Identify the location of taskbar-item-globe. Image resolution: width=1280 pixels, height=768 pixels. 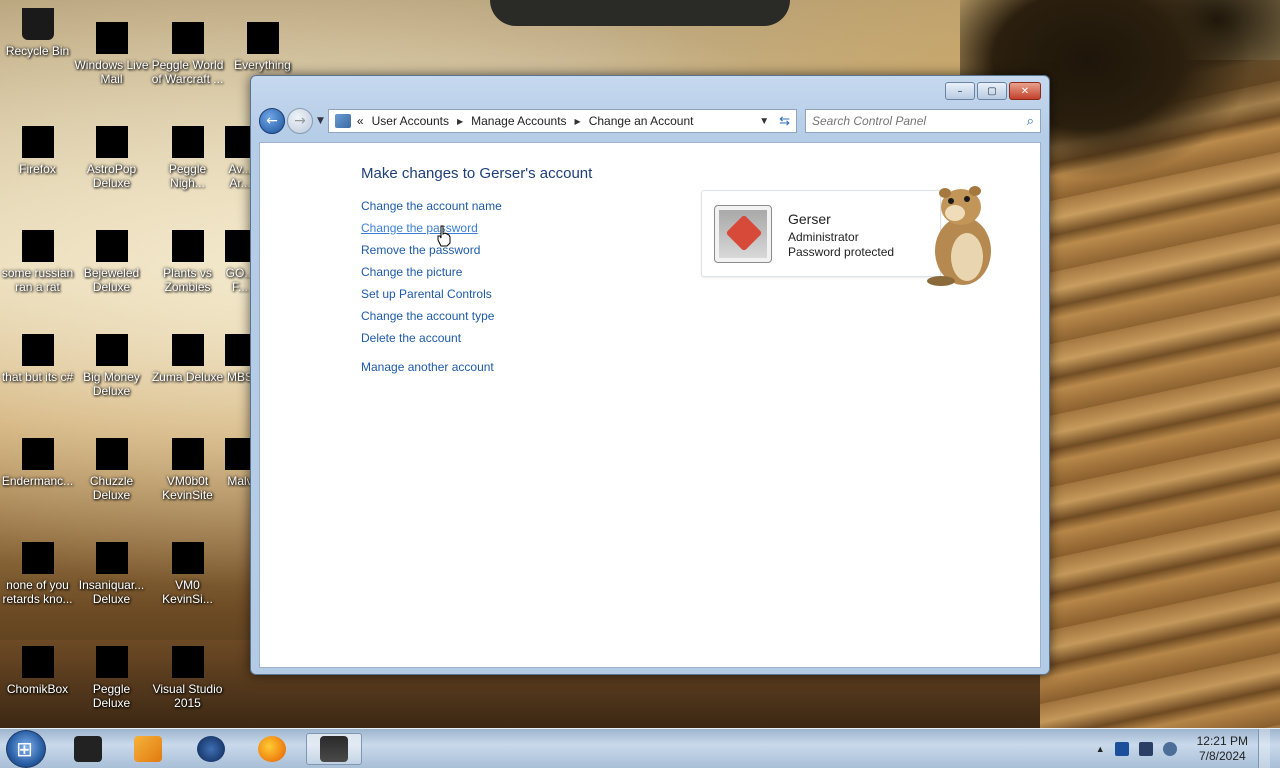
(211, 749).